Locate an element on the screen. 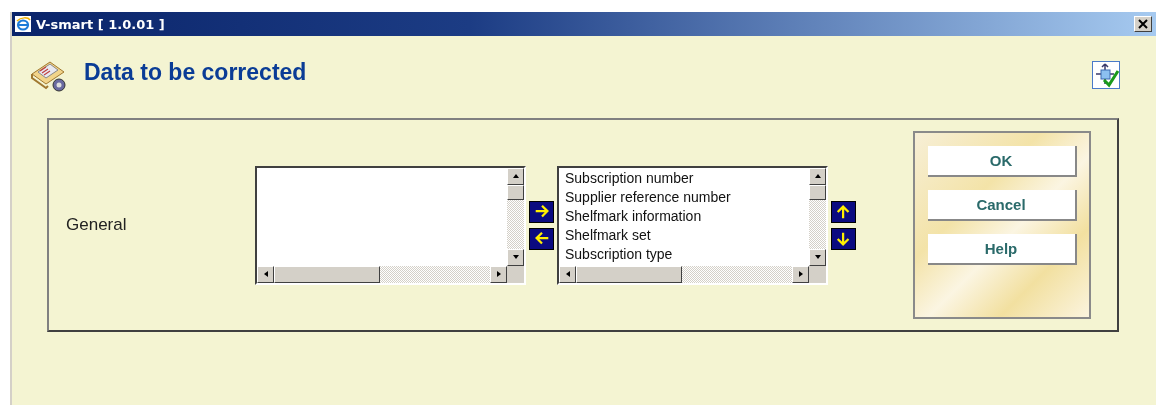 Image resolution: width=1156 pixels, height=405 pixels. dialog-button: Cancel is located at coordinates (1002, 205).